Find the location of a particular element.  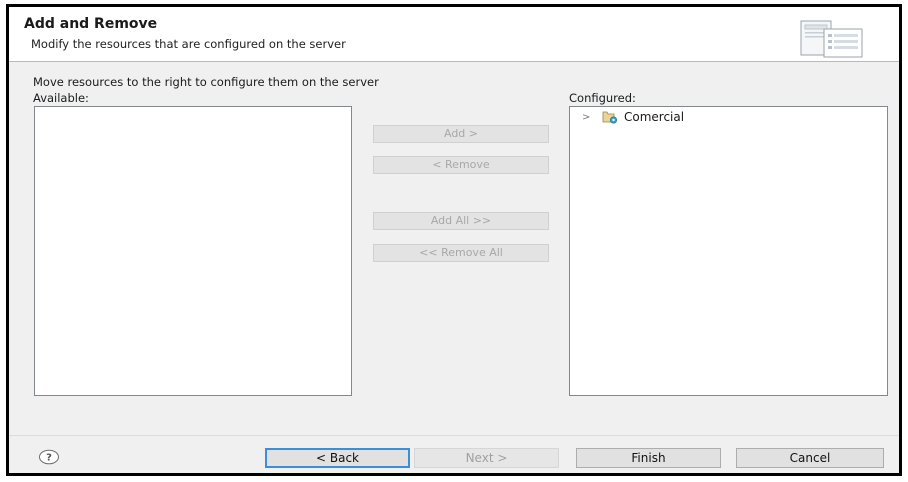

chevron-right-icon: > is located at coordinates (589, 117).